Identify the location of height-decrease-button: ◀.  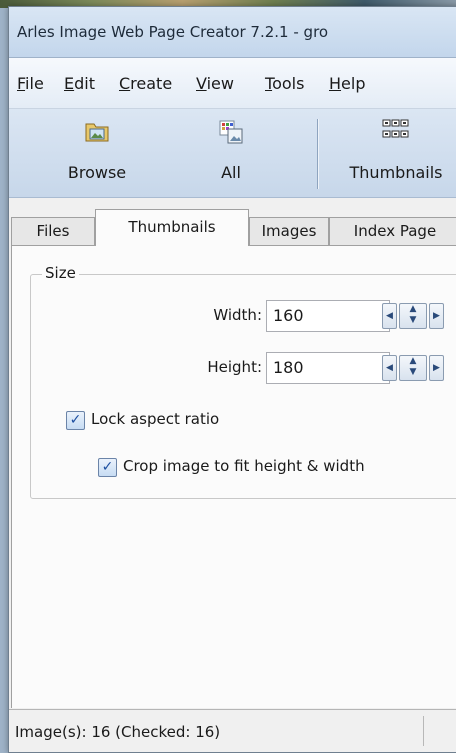
(389, 368).